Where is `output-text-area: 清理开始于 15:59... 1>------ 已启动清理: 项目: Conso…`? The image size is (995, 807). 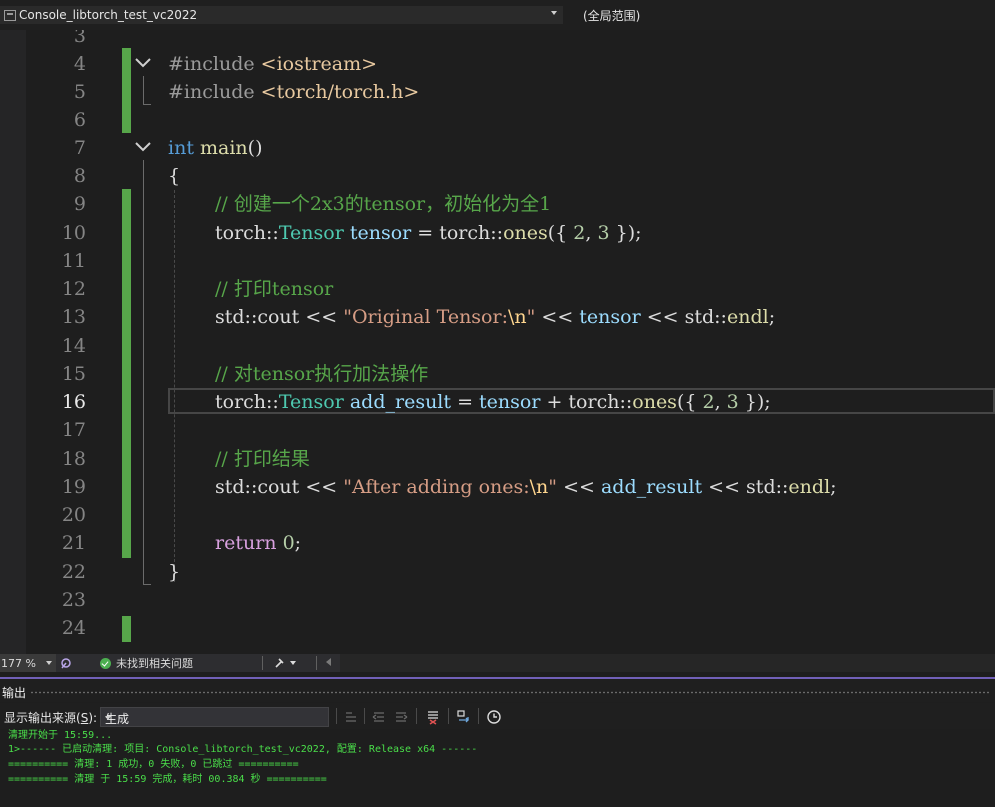 output-text-area: 清理开始于 15:59... 1>------ 已启动清理: 项目: Conso… is located at coordinates (497, 768).